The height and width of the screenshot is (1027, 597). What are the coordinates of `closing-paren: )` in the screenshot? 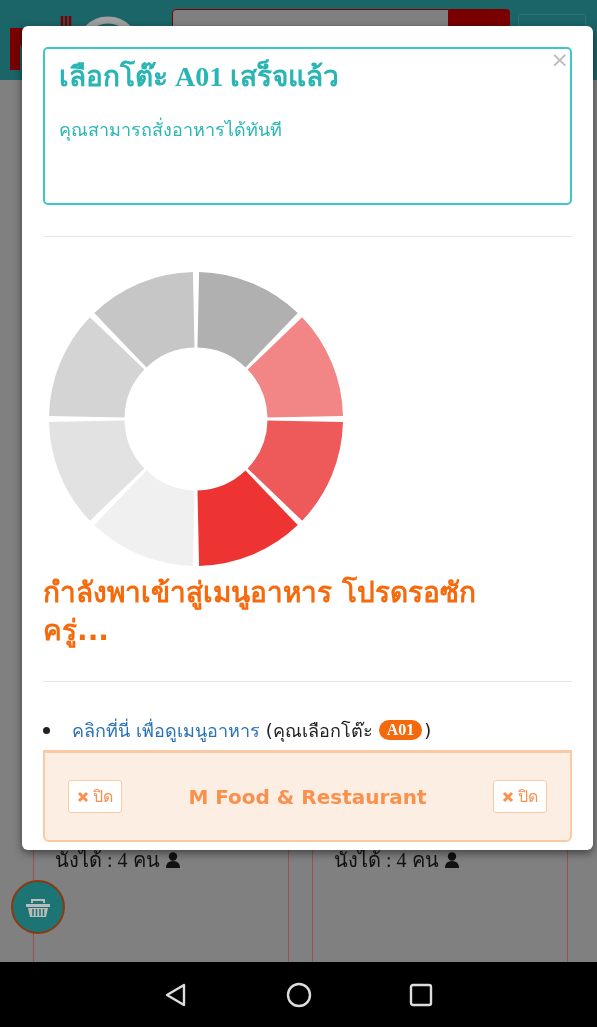 It's located at (428, 730).